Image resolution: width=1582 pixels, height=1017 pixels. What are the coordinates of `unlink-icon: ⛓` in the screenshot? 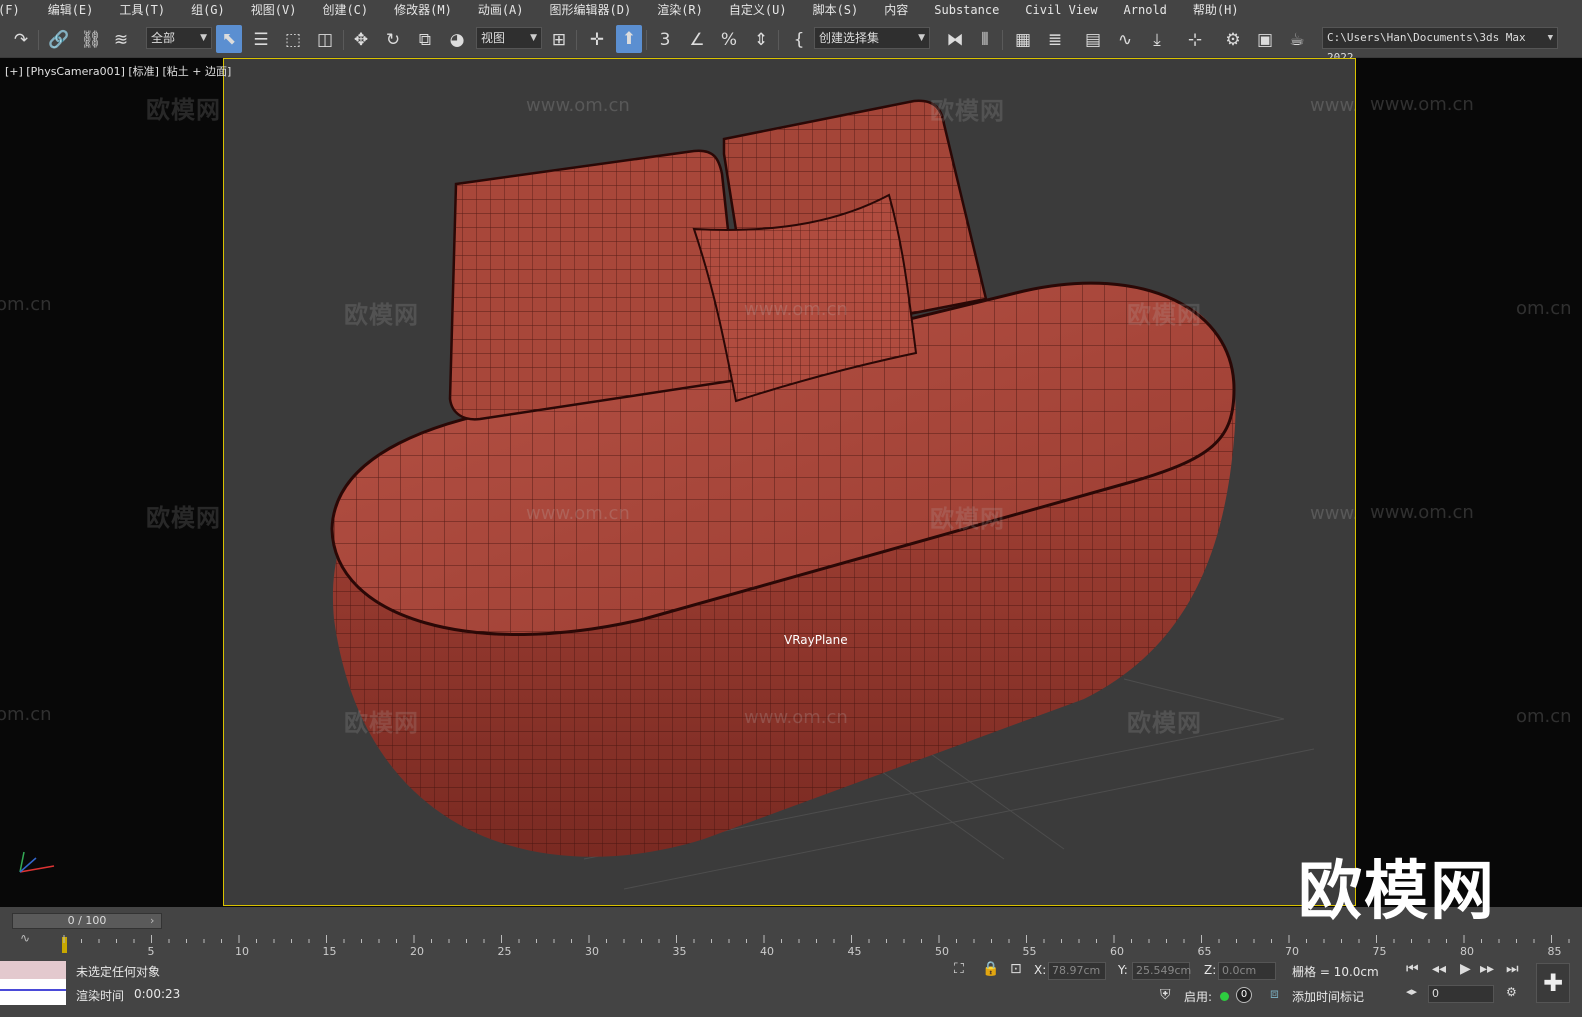 It's located at (91, 40).